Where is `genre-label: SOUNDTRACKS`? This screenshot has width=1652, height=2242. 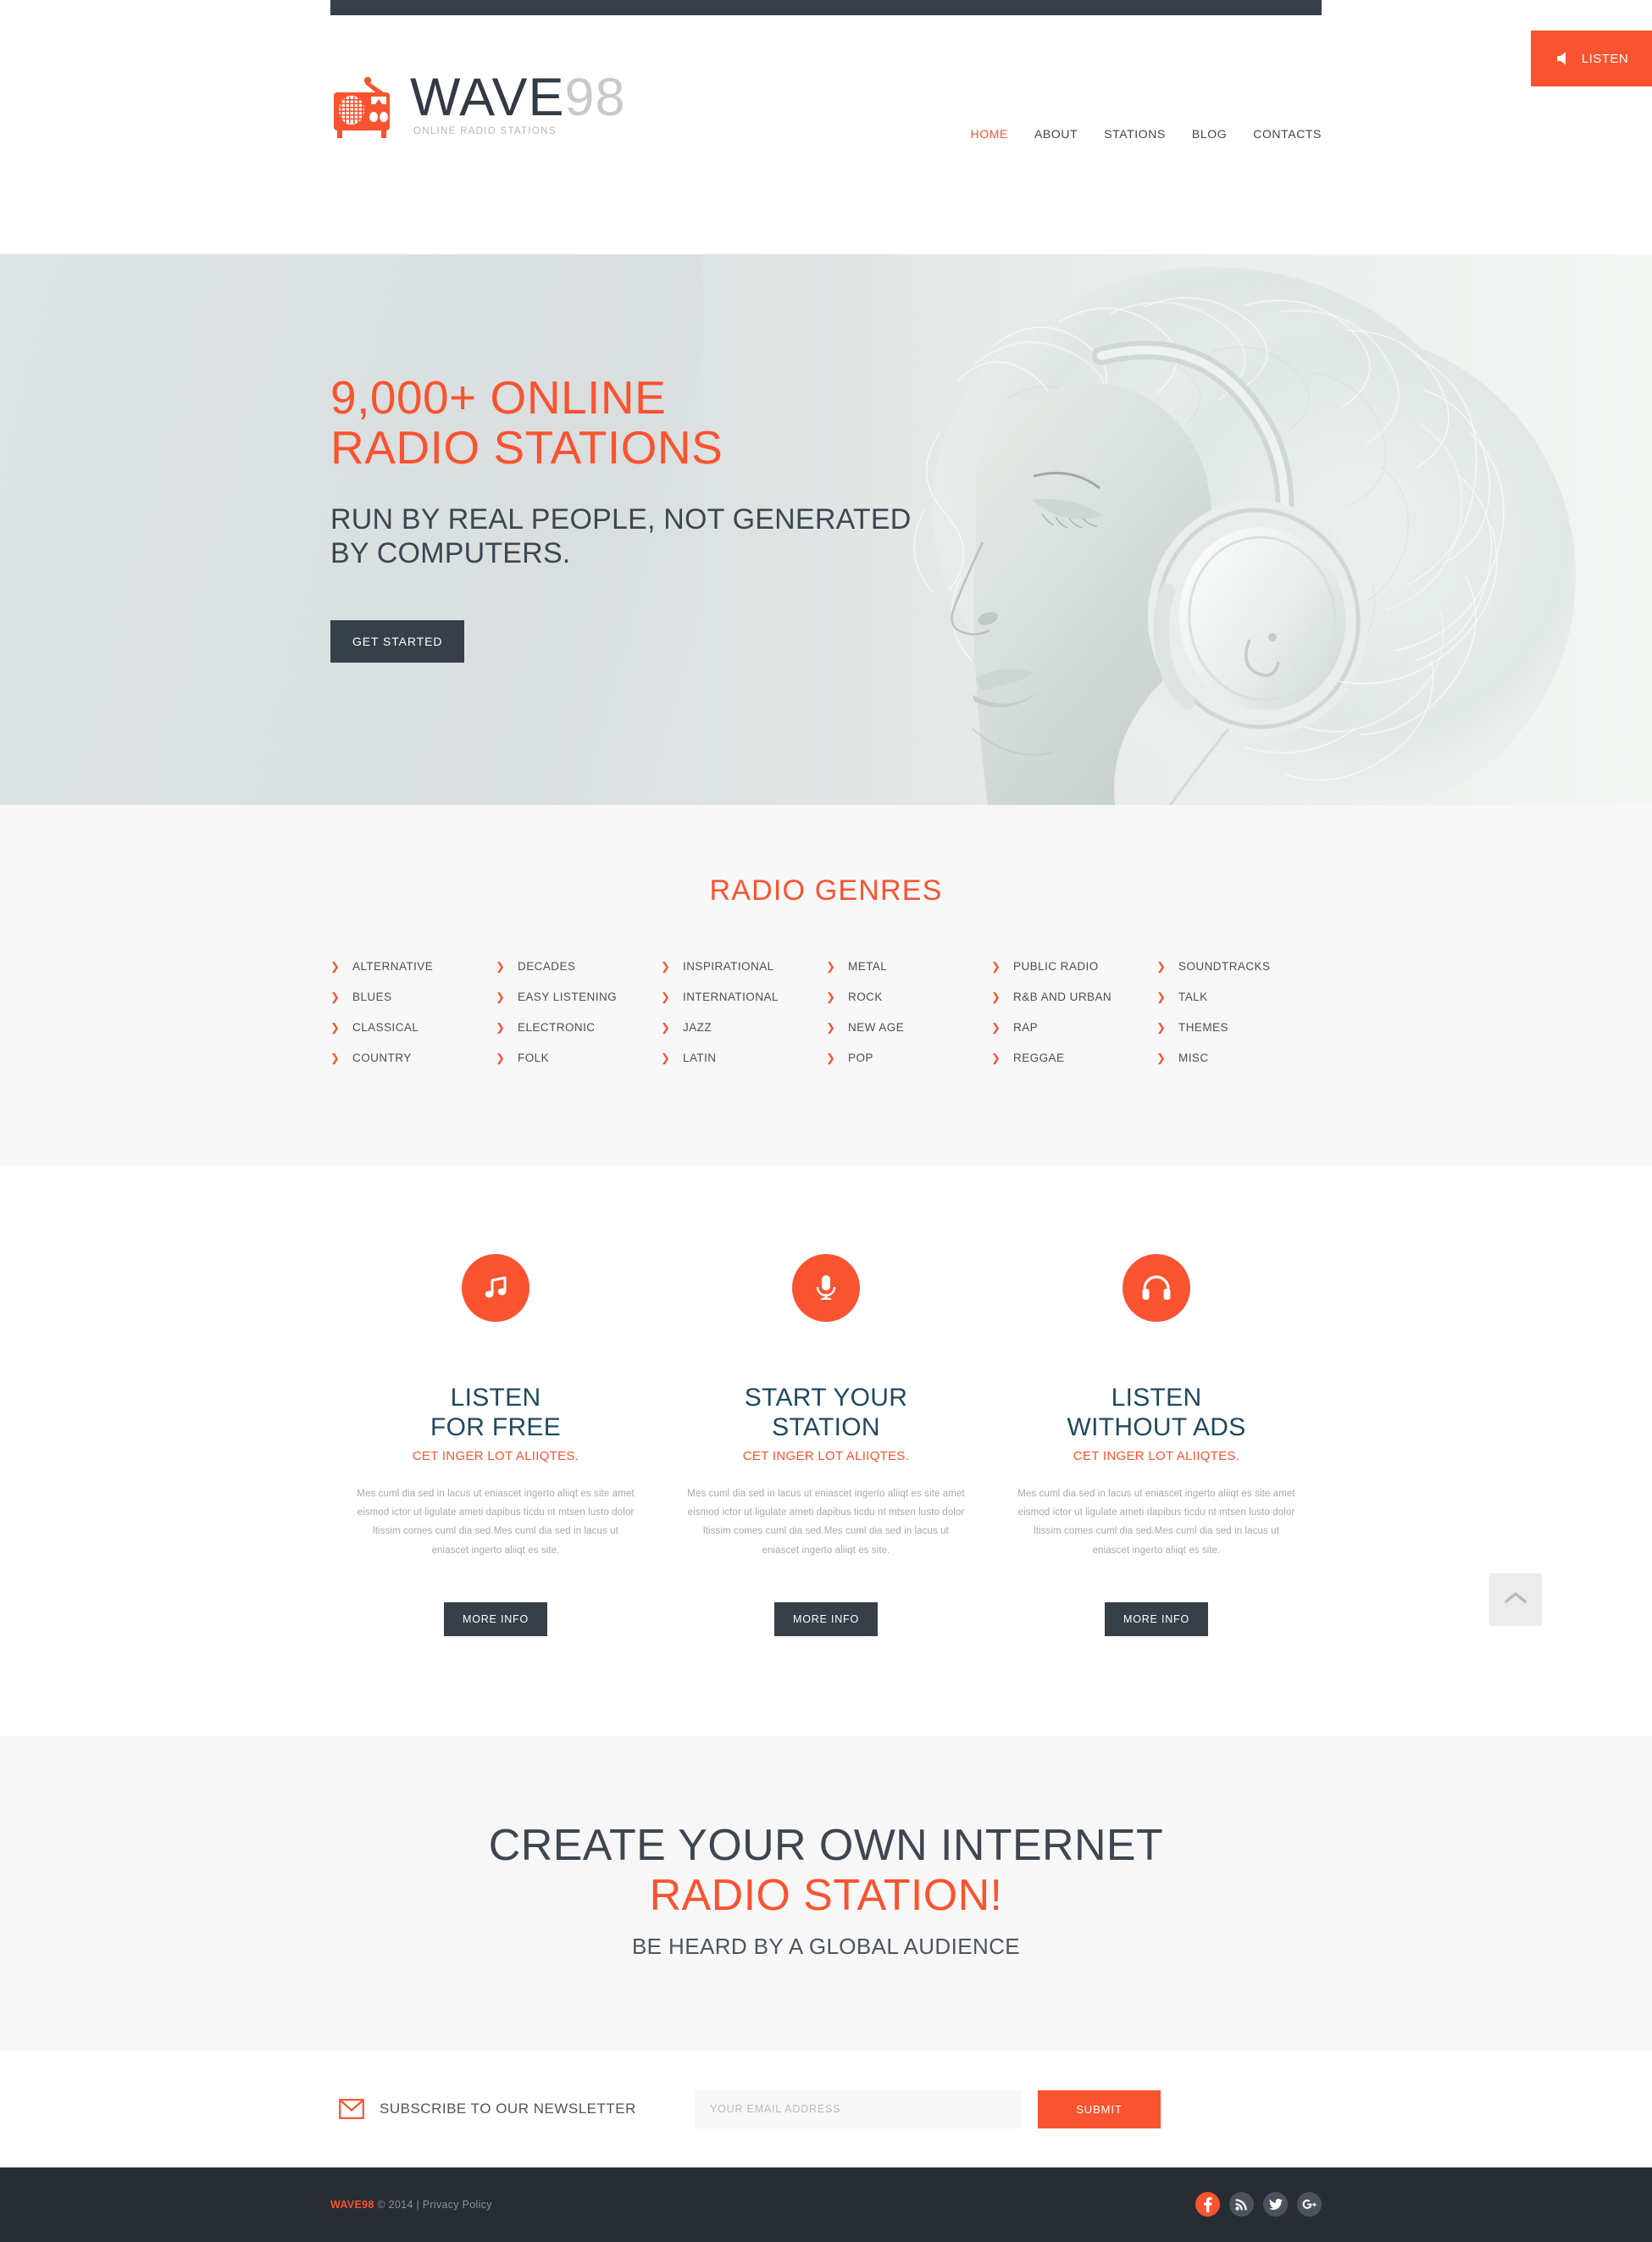
genre-label: SOUNDTRACKS is located at coordinates (1225, 966).